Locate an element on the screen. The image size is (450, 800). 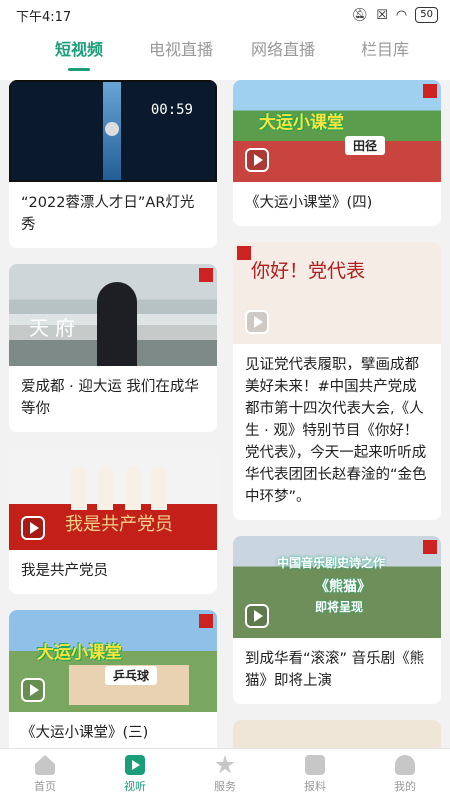
video-title: 爱成都 · 迎大运 我们在成华等你 is located at coordinates (110, 398).